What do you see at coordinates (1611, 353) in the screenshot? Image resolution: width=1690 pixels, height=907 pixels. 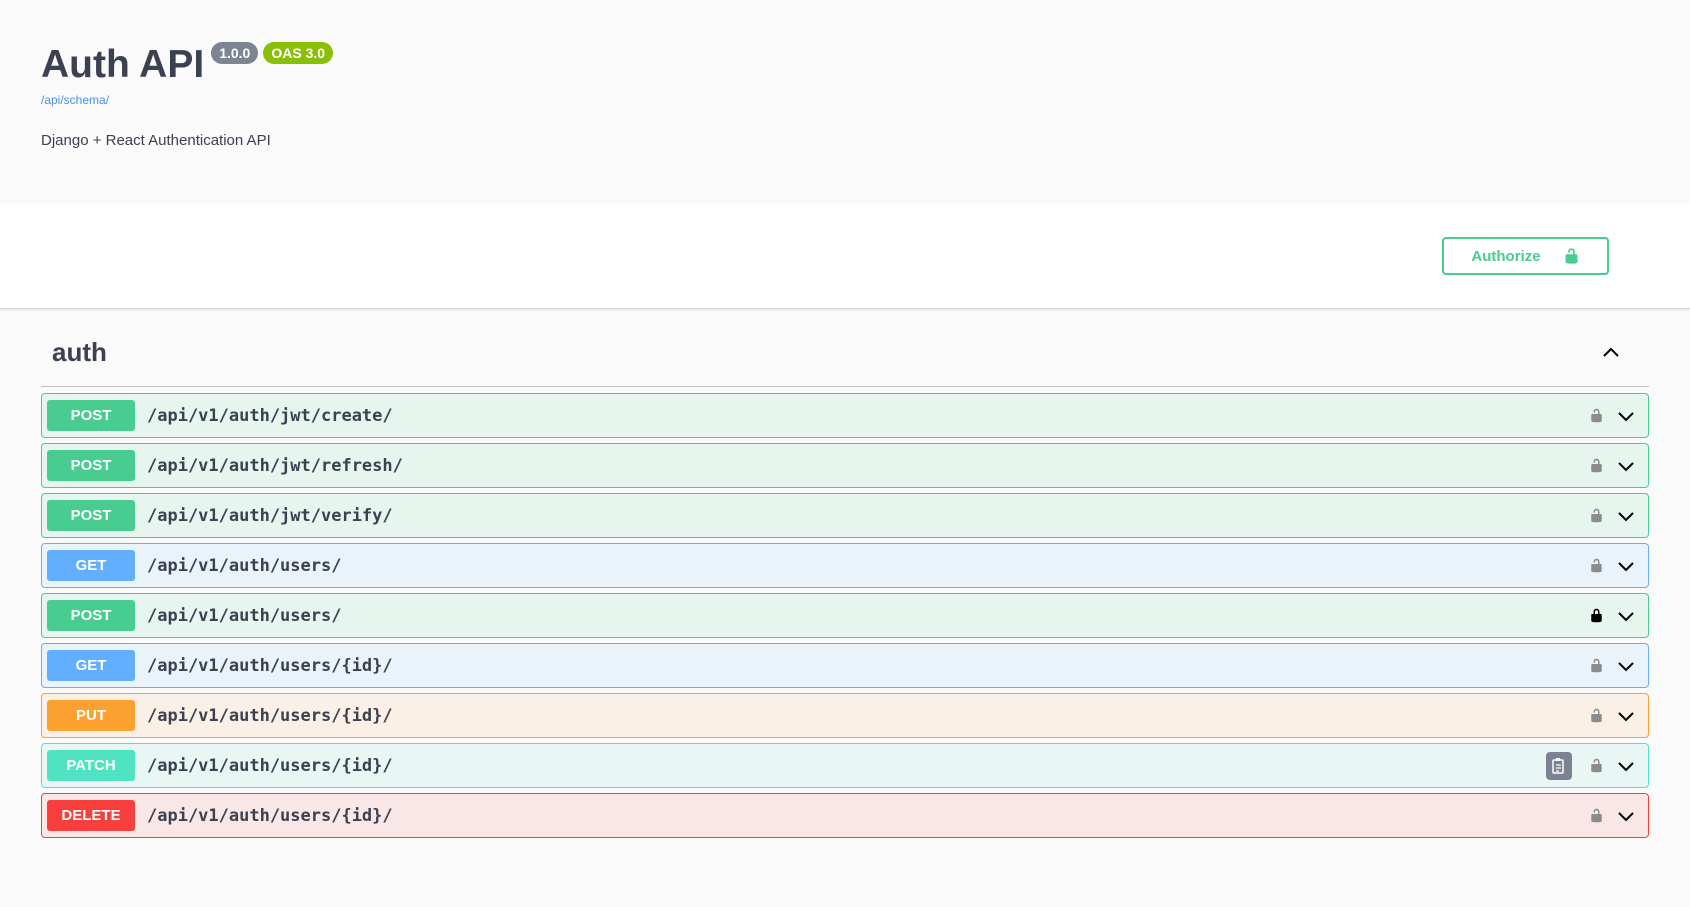 I see `chevron-up-icon` at bounding box center [1611, 353].